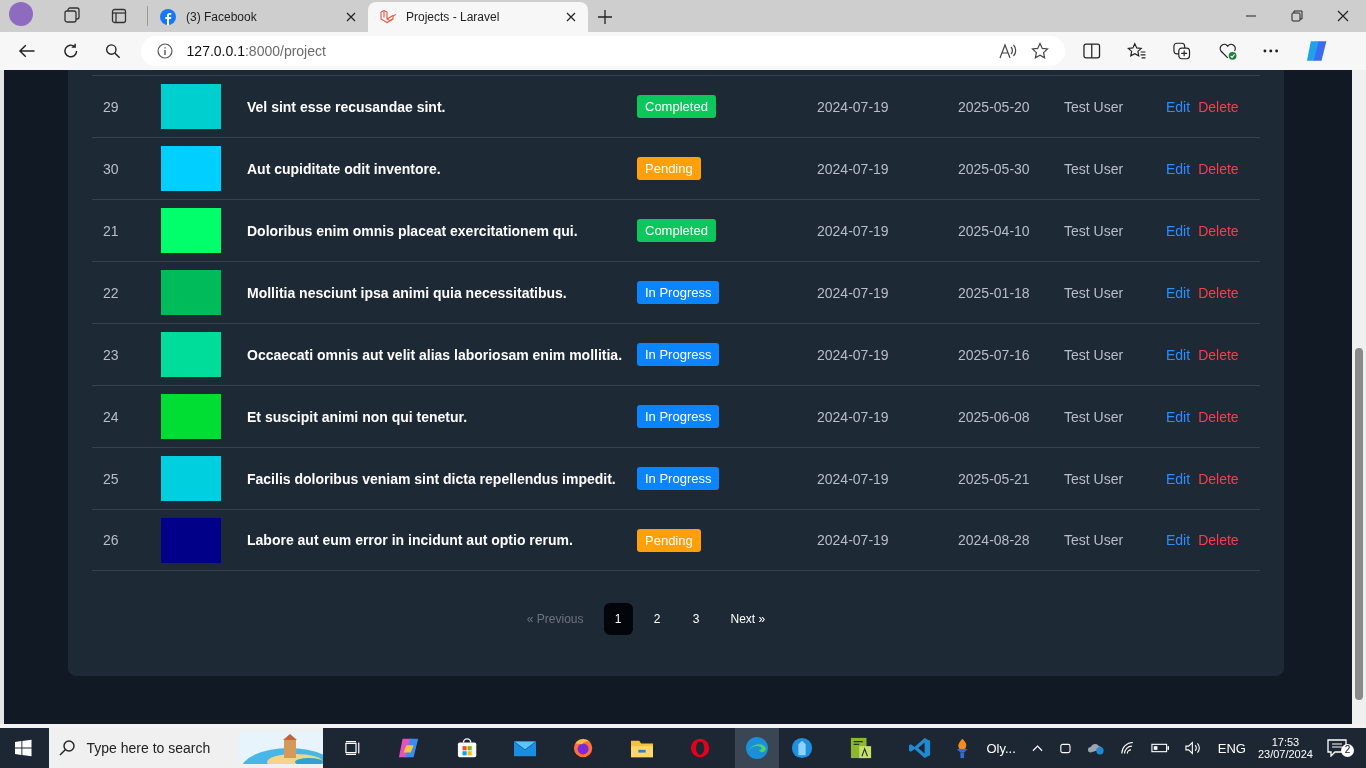 This screenshot has height=768, width=1366. Describe the element at coordinates (1065, 748) in the screenshot. I see `camera-icon` at that location.